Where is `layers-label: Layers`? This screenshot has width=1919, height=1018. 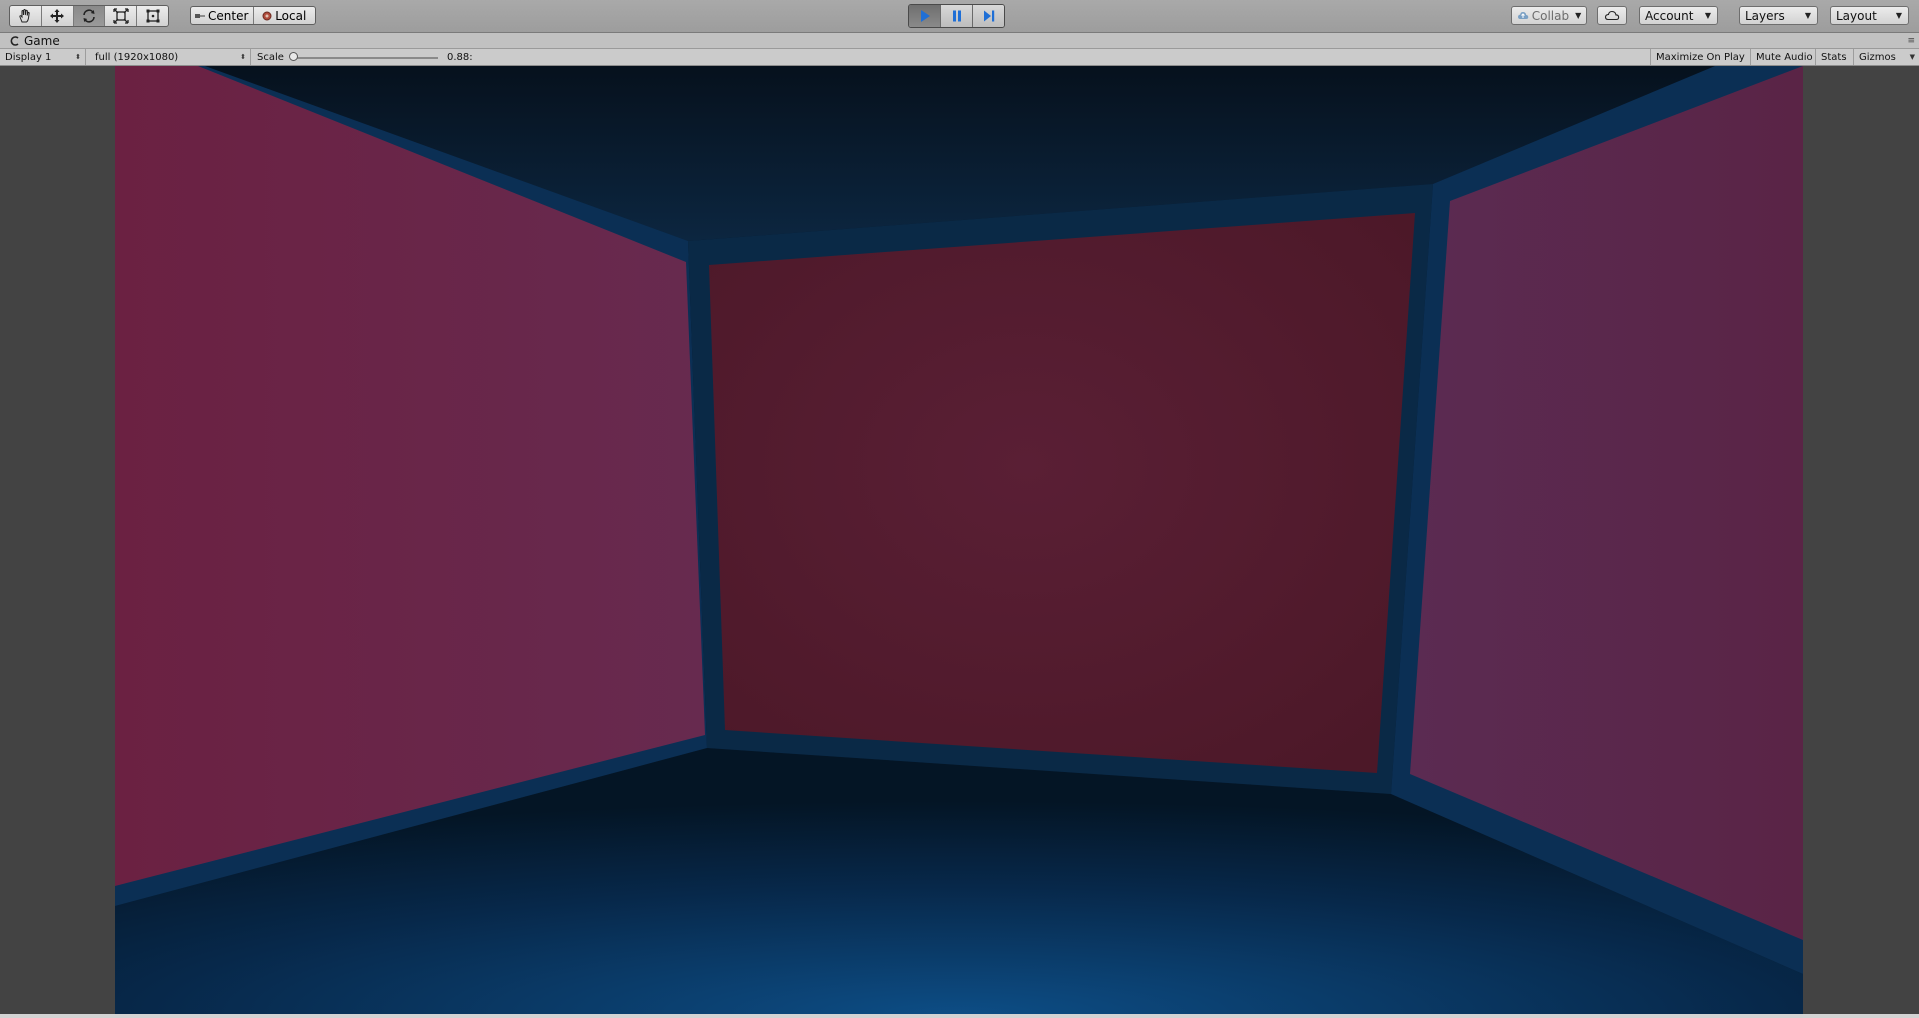 layers-label: Layers is located at coordinates (1765, 15).